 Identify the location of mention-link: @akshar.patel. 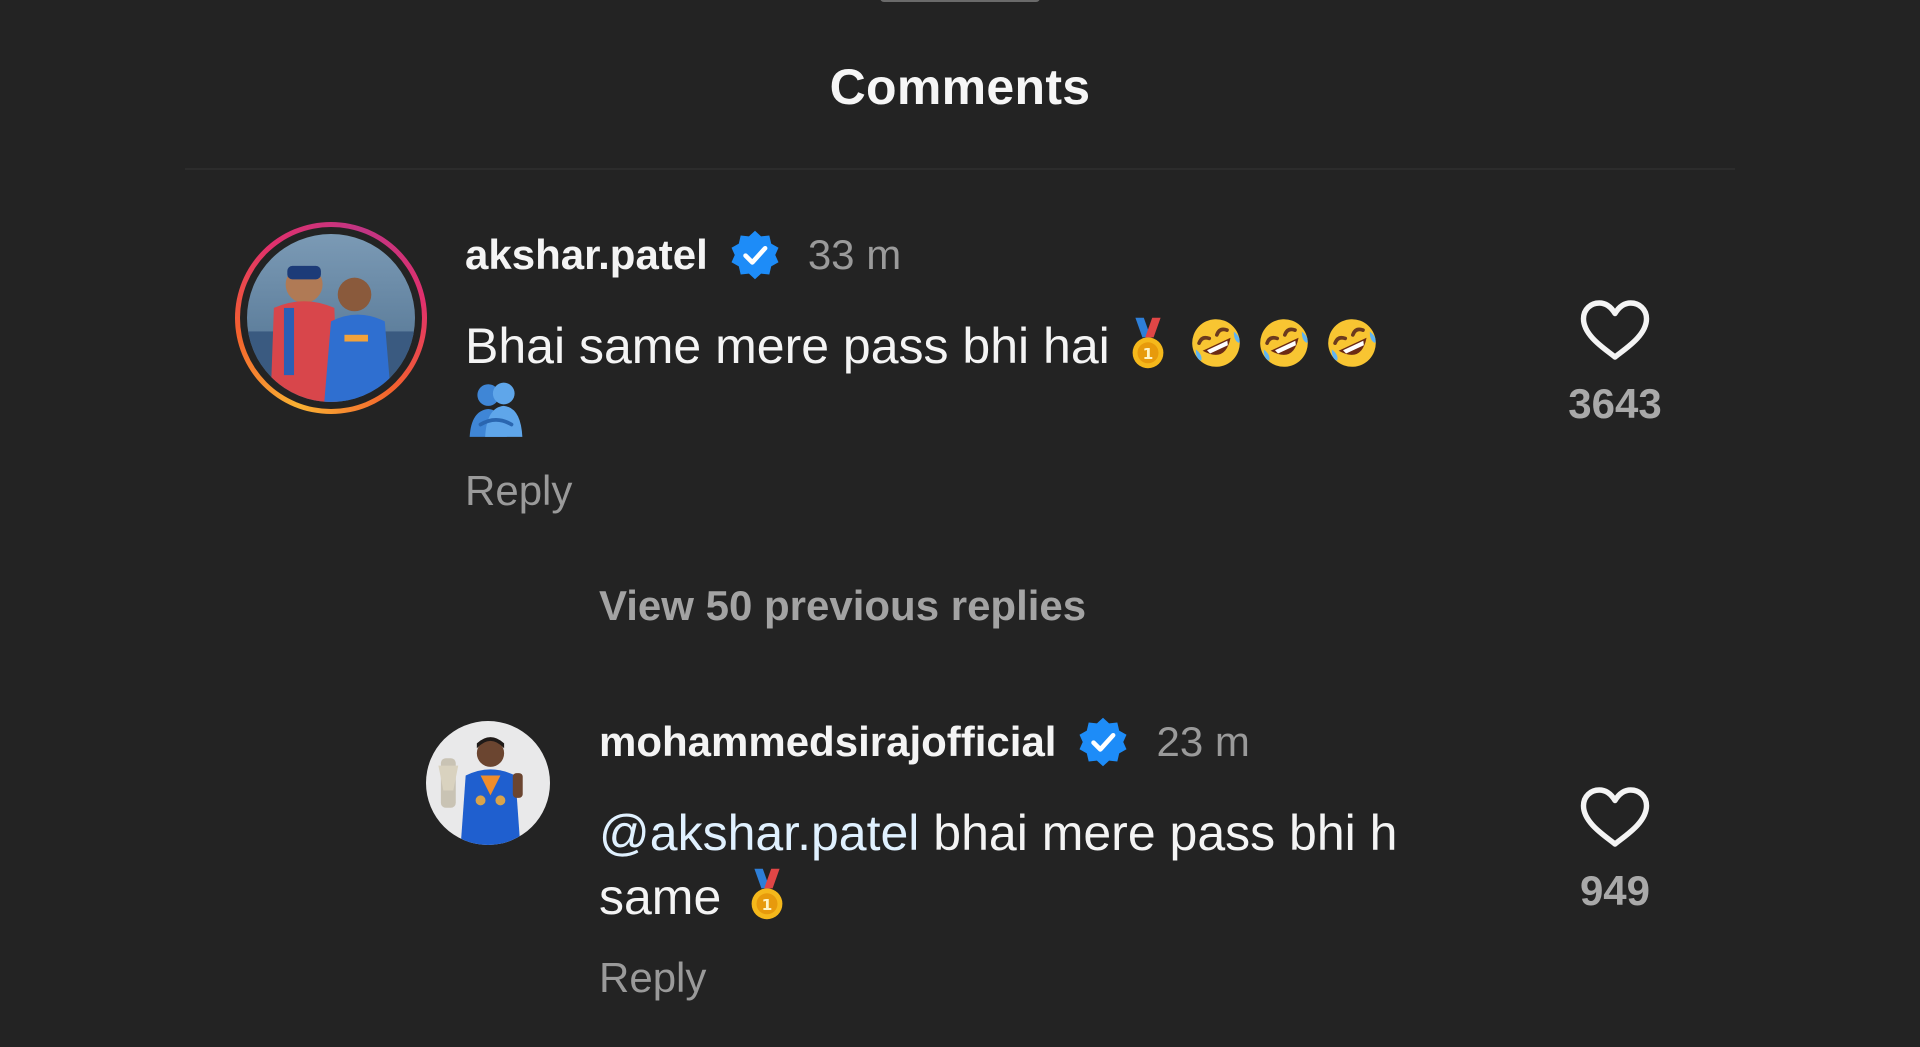
(759, 833).